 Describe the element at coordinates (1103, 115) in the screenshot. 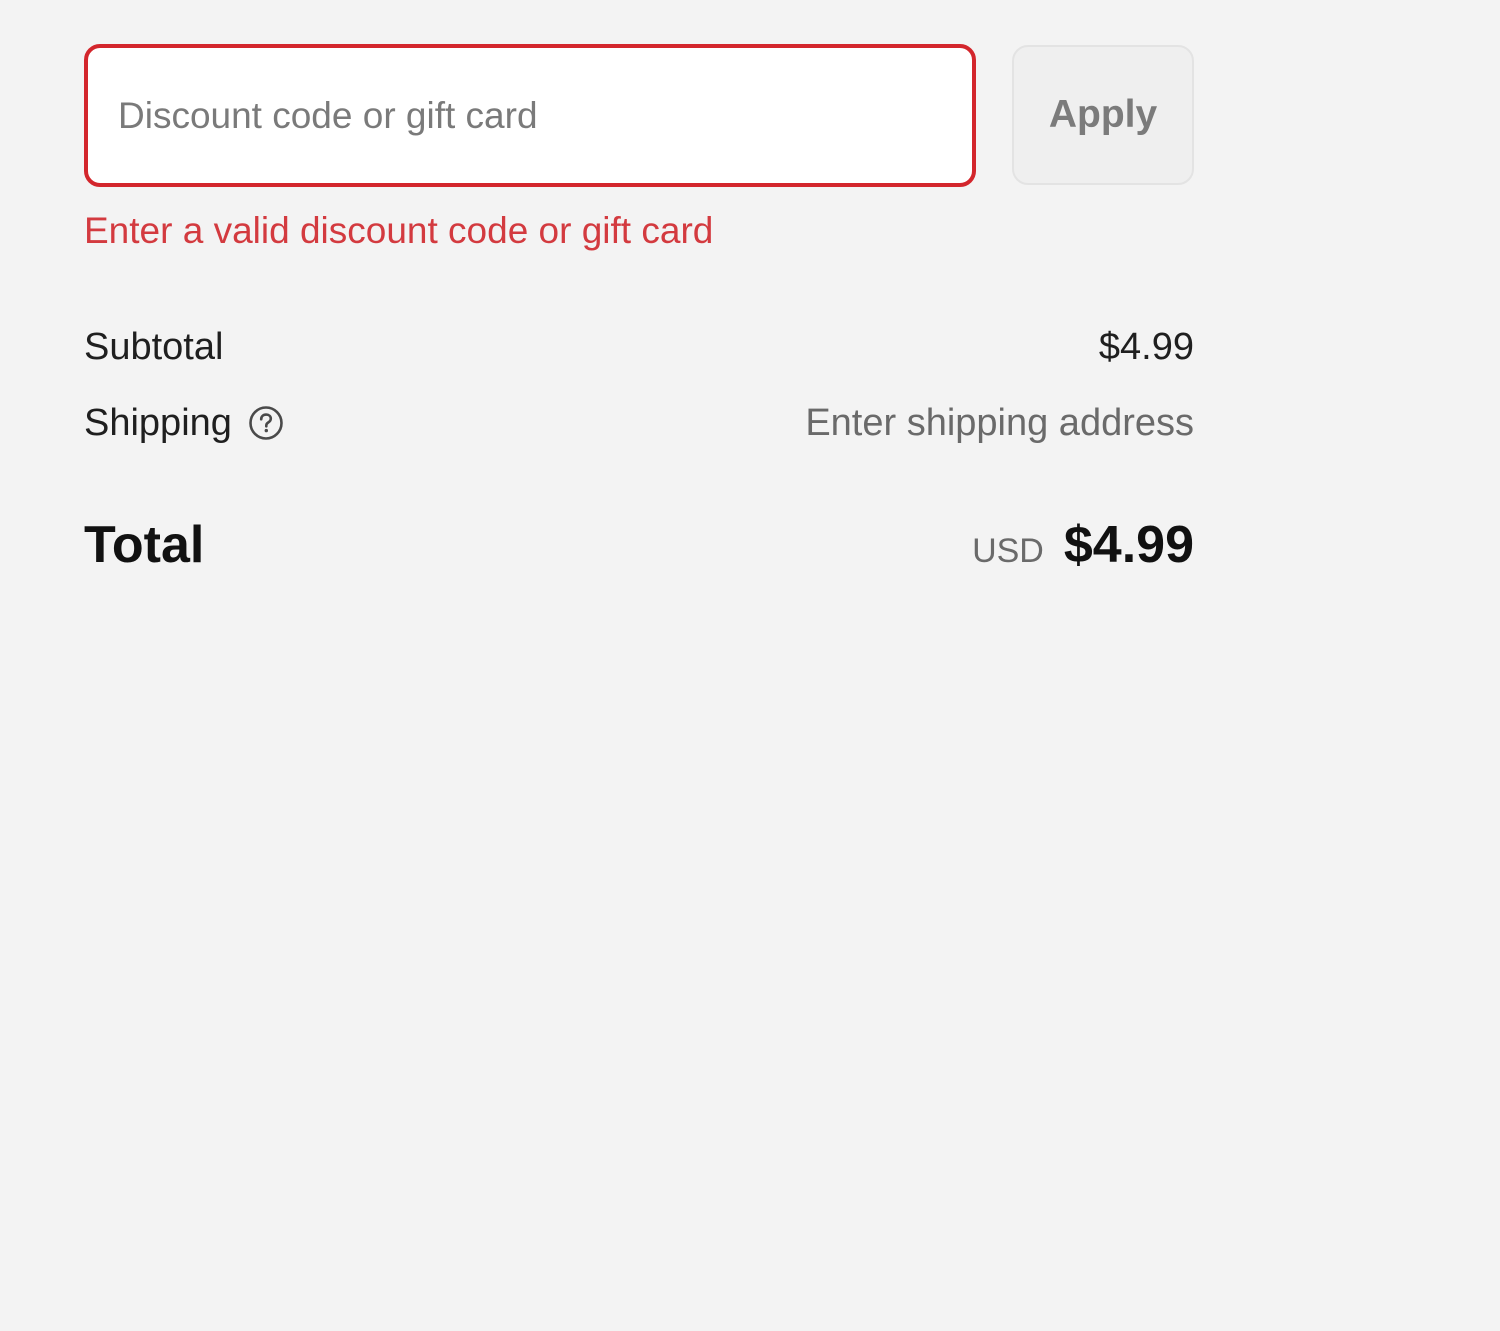

I see `apply-discount-button: Apply` at that location.